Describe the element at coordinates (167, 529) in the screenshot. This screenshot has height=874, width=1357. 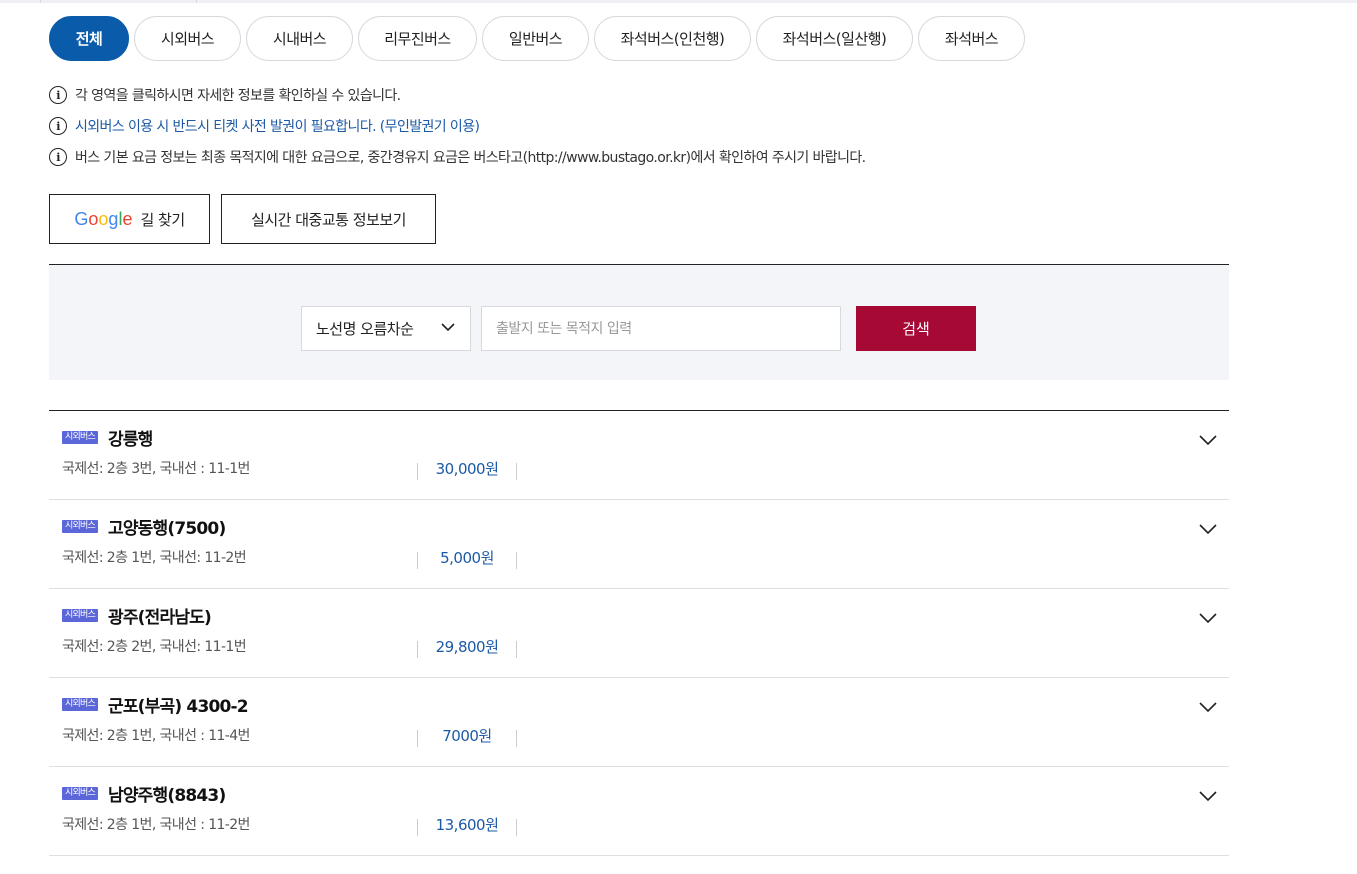
I see `route-name: 고양동행(7500)` at that location.